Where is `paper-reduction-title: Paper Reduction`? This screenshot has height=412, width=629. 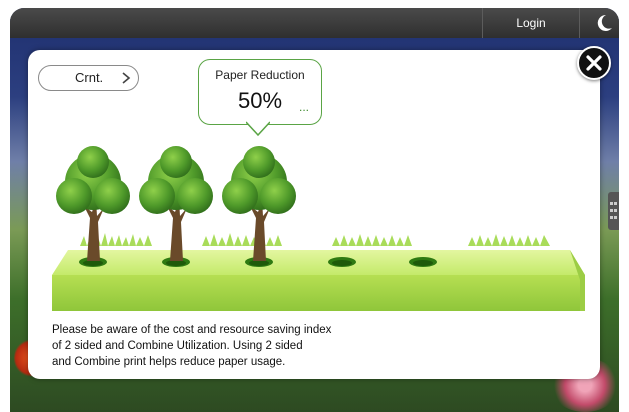 paper-reduction-title: Paper Reduction is located at coordinates (260, 75).